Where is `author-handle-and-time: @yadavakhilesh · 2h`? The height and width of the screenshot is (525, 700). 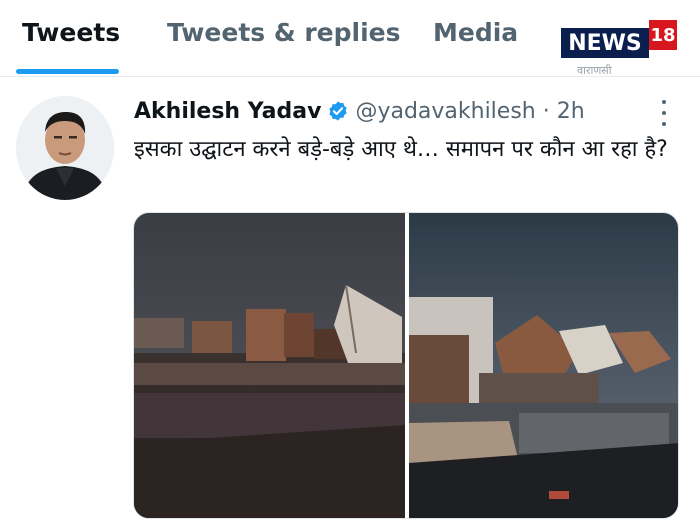 author-handle-and-time: @yadavakhilesh · 2h is located at coordinates (469, 111).